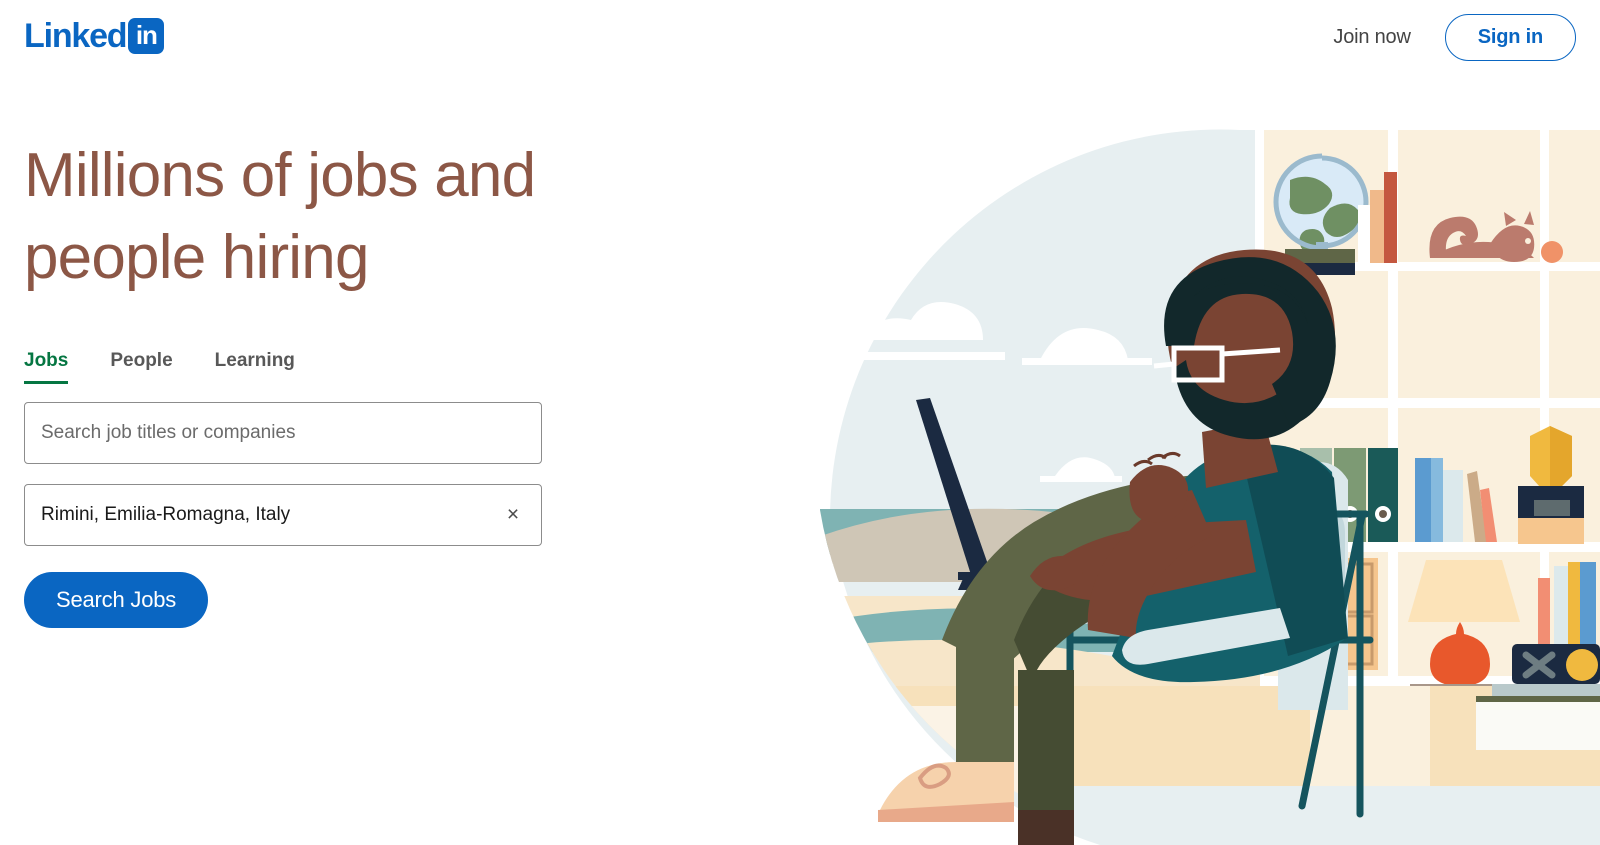  What do you see at coordinates (800, 39) in the screenshot?
I see `site-header: Linked in Join now Sign in` at bounding box center [800, 39].